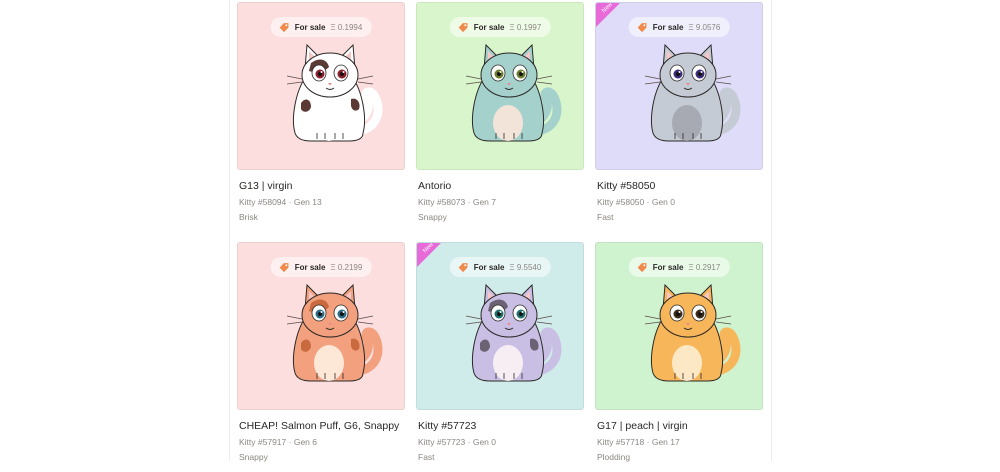  I want to click on kitty-title: CHEAP! Salmon Puff, G6, Snappy, so click(319, 426).